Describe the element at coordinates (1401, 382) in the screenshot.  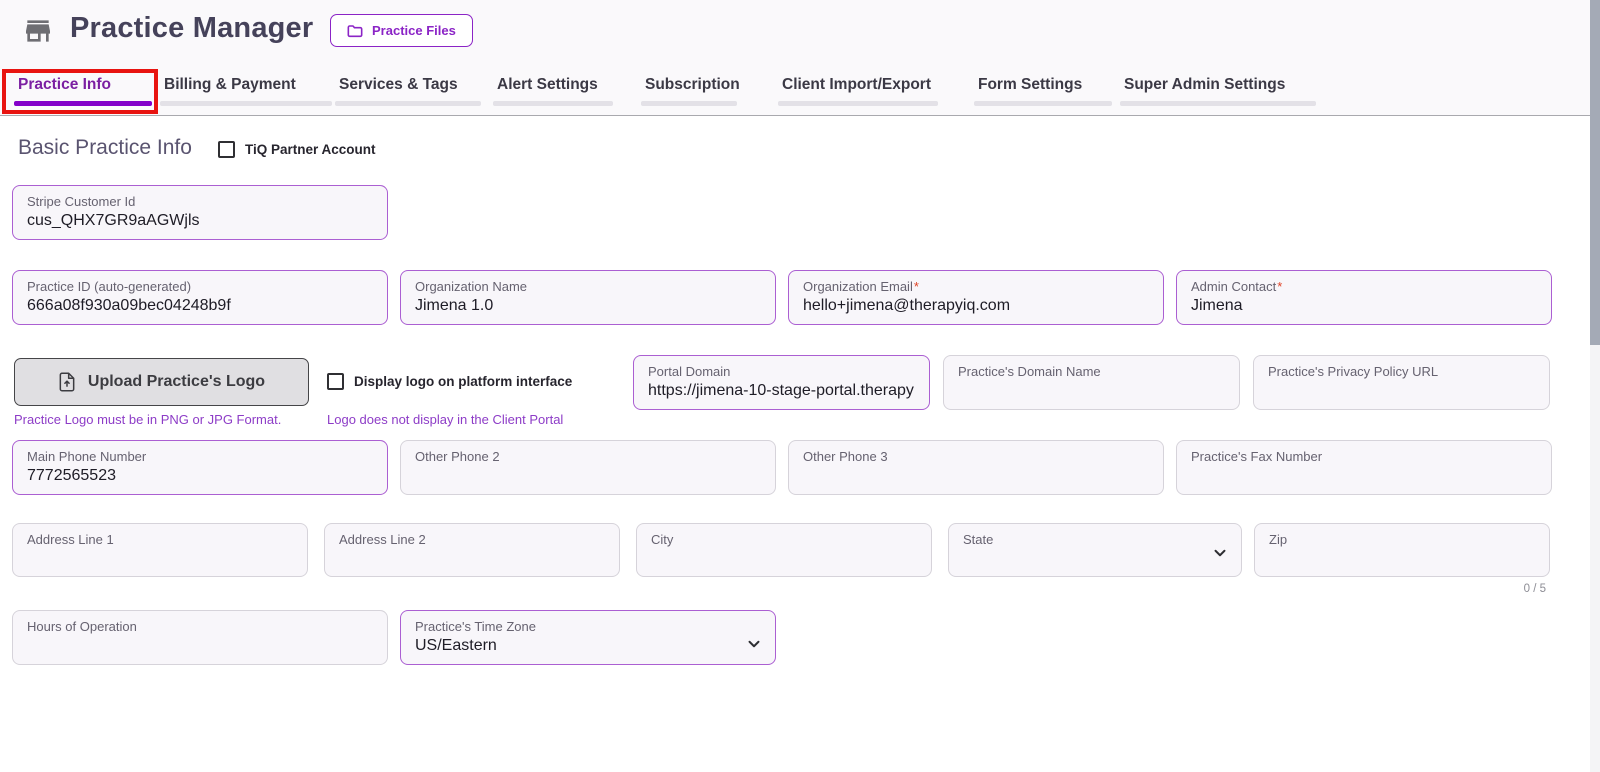
I see `privacy-policy-url-field: Practice's Privacy Policy URL` at that location.